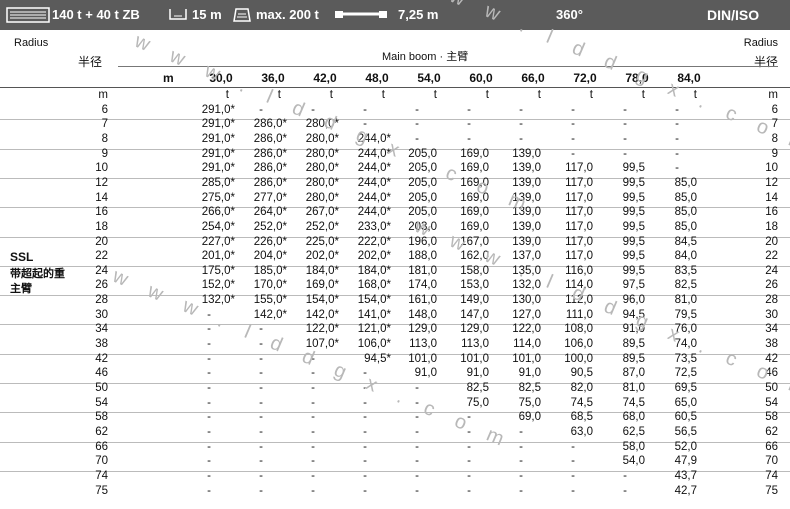 Image resolution: width=790 pixels, height=509 pixels. I want to click on load-cell: 291,0*, so click(218, 109).